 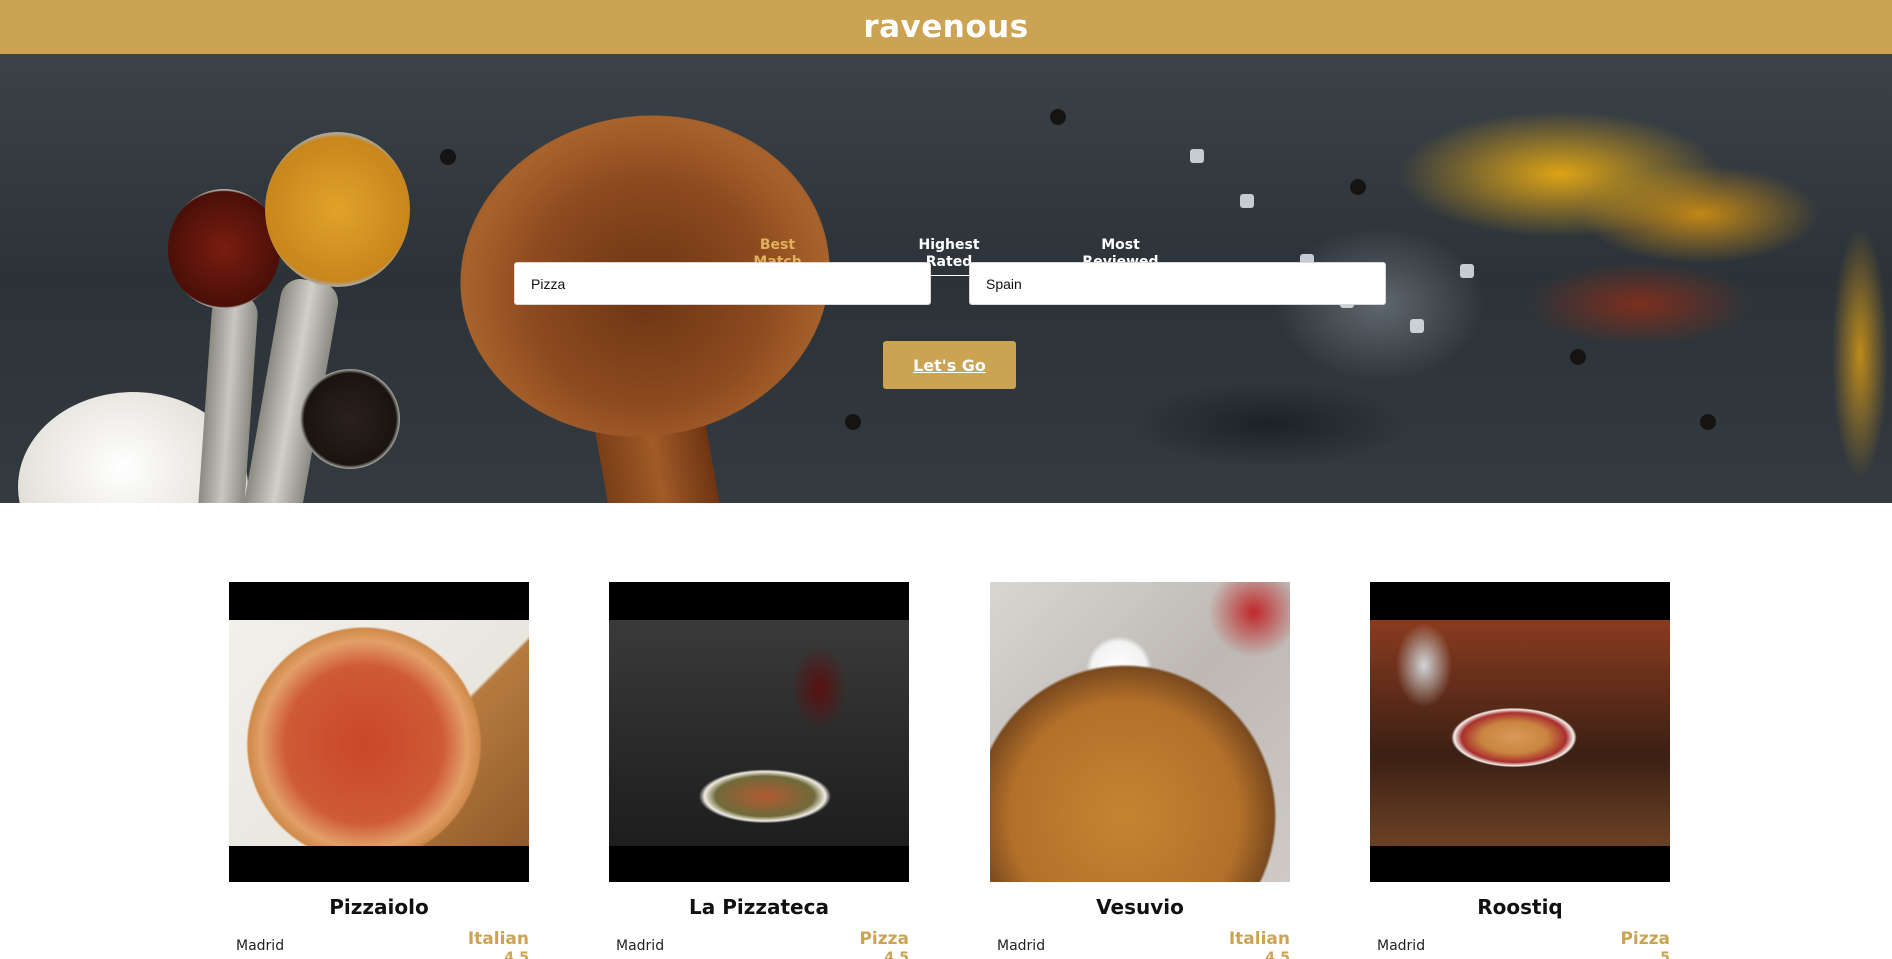 What do you see at coordinates (722, 283) in the screenshot?
I see `search-term-input` at bounding box center [722, 283].